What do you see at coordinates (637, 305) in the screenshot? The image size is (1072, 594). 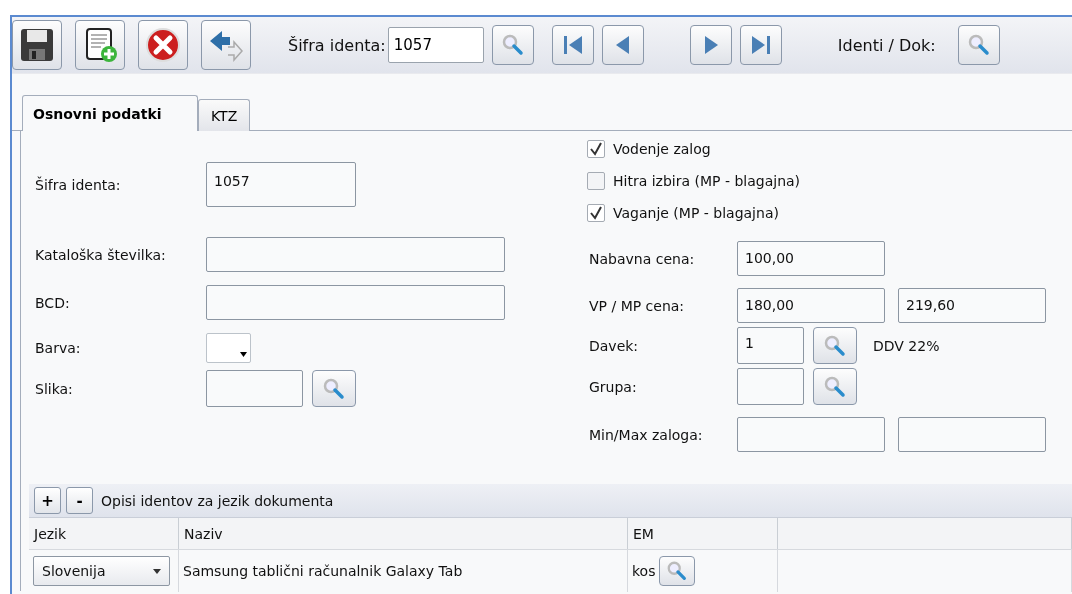 I see `field-label: VP / MP cena:` at bounding box center [637, 305].